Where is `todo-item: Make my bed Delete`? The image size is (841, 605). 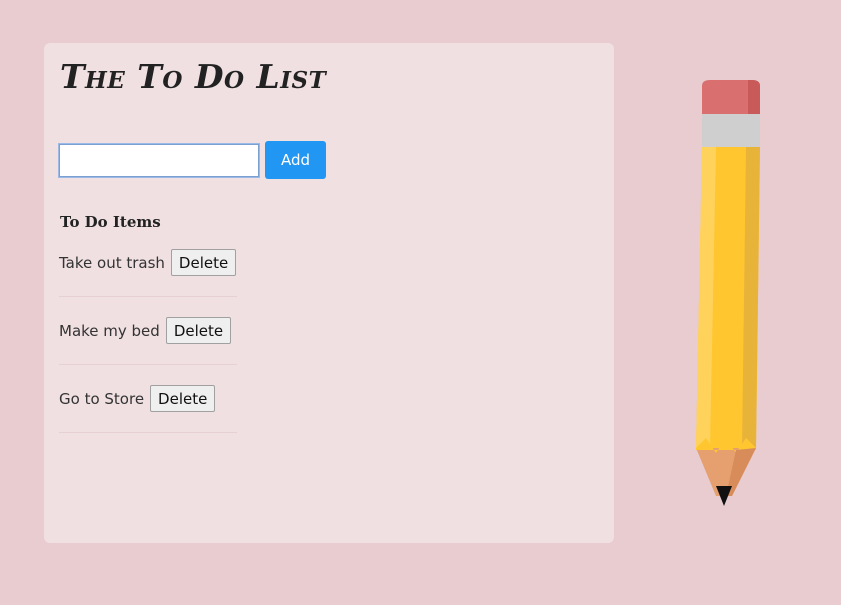 todo-item: Make my bed Delete is located at coordinates (148, 341).